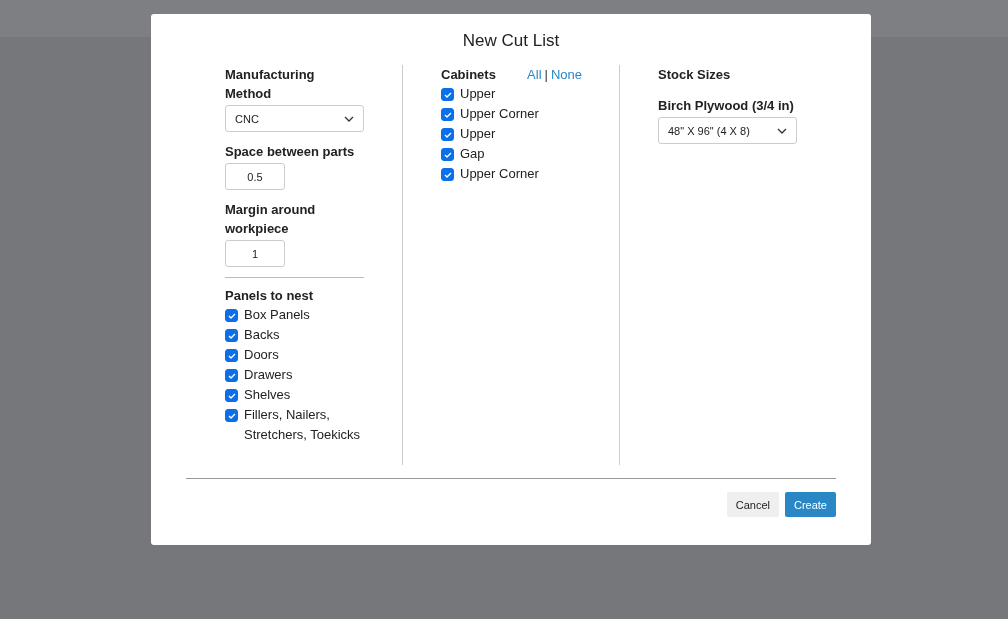 The width and height of the screenshot is (1008, 619). I want to click on create-button: Create, so click(810, 504).